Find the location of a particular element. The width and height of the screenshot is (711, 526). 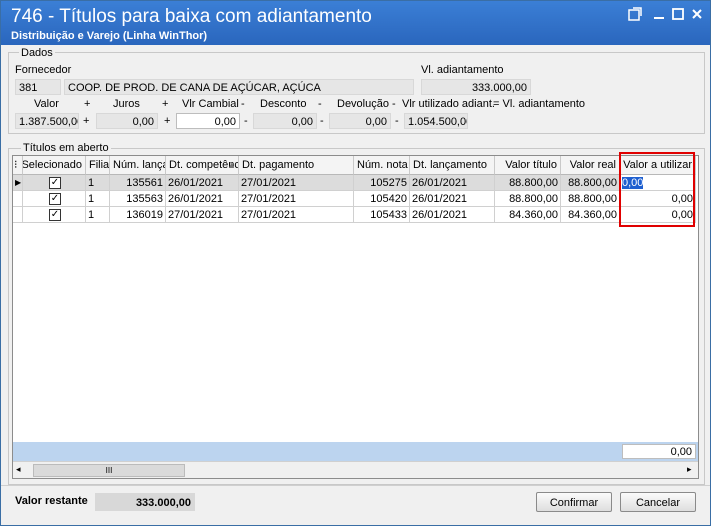

header-dt-pagamento: Dt. pagamento is located at coordinates (296, 165).